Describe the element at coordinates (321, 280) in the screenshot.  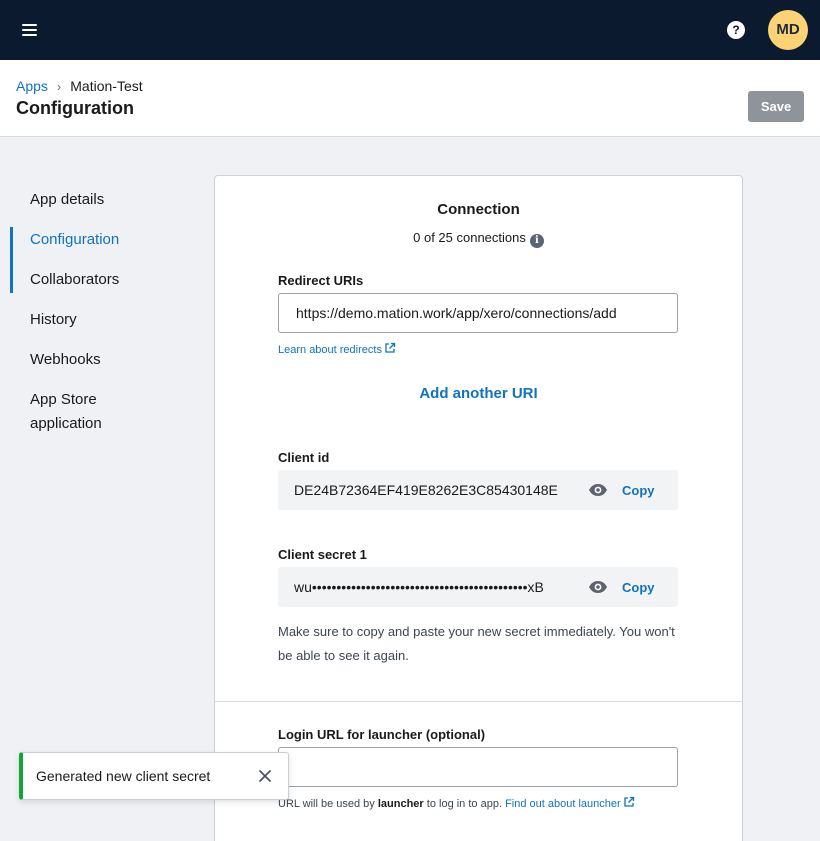
I see `redirect-uris-label: Redirect URIs` at that location.